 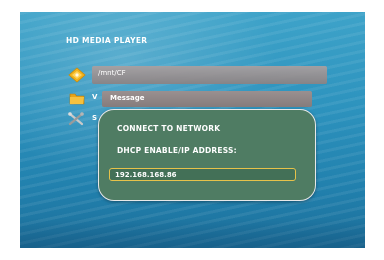 I want to click on app-title: HD MEDIA PLAYER, so click(x=107, y=40).